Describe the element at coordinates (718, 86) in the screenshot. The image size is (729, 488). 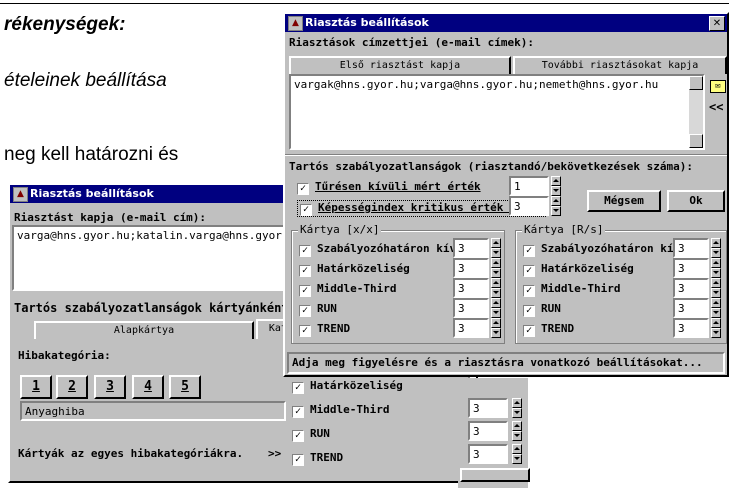
I see `mail-icon: ✉` at that location.